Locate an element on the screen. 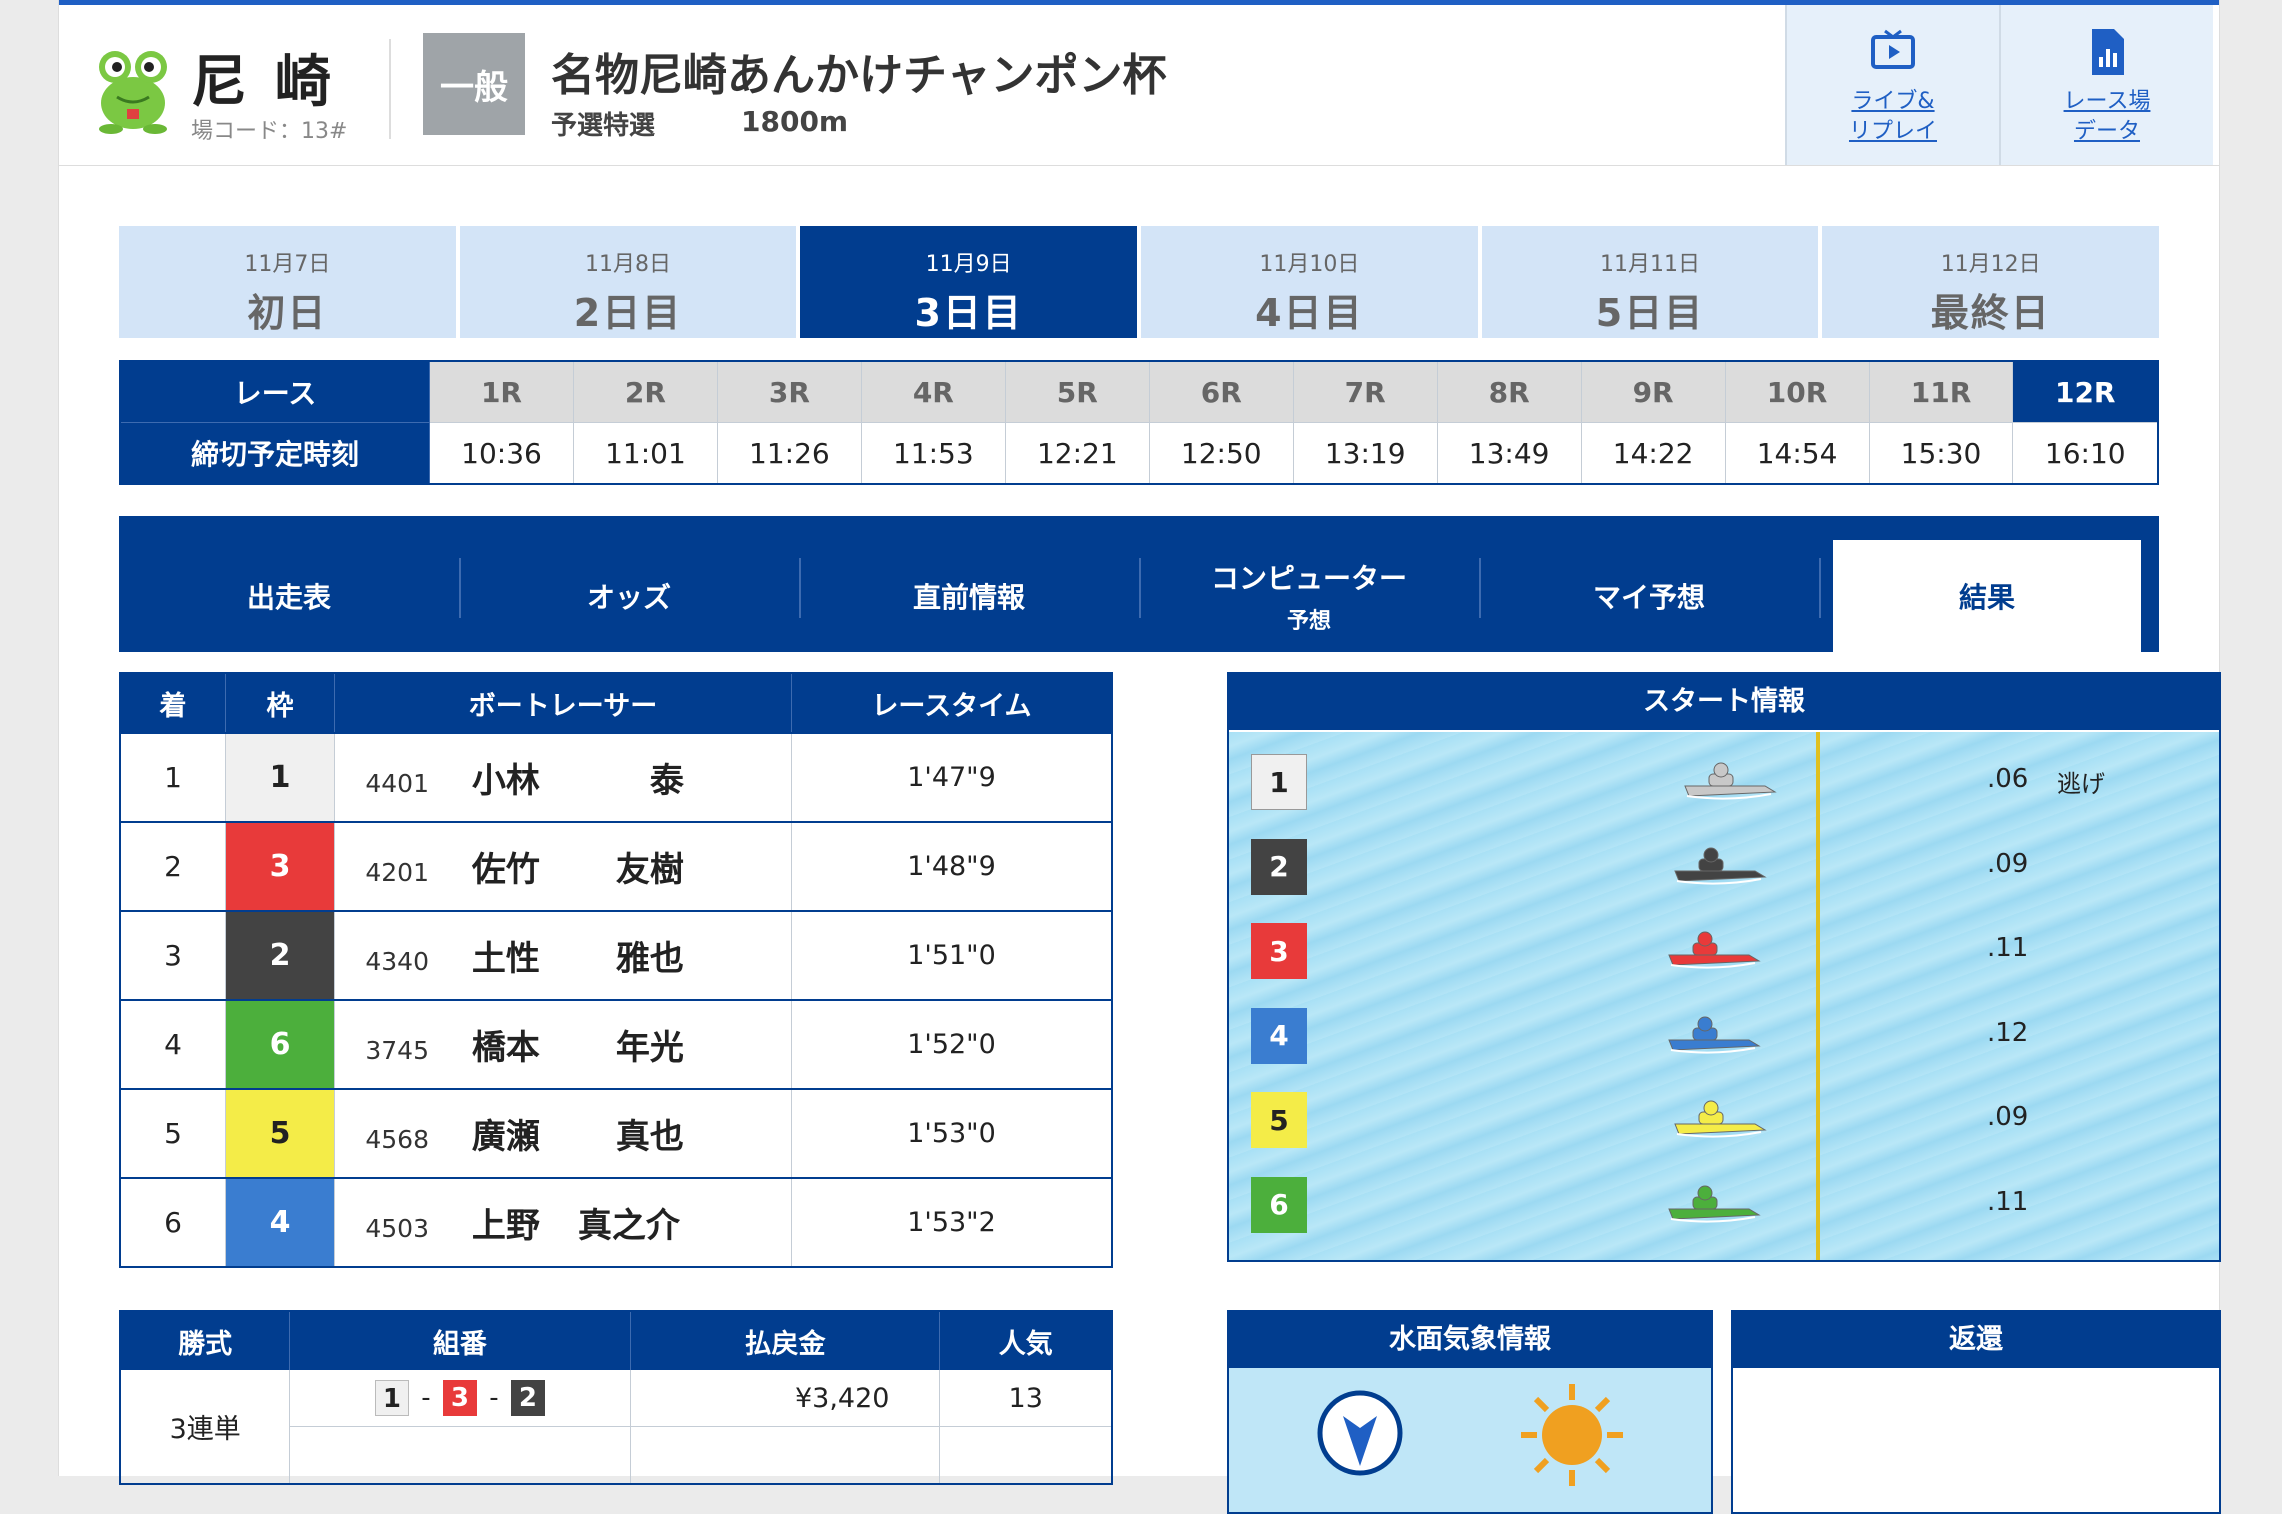  course-number-badge: 2 is located at coordinates (1279, 866).